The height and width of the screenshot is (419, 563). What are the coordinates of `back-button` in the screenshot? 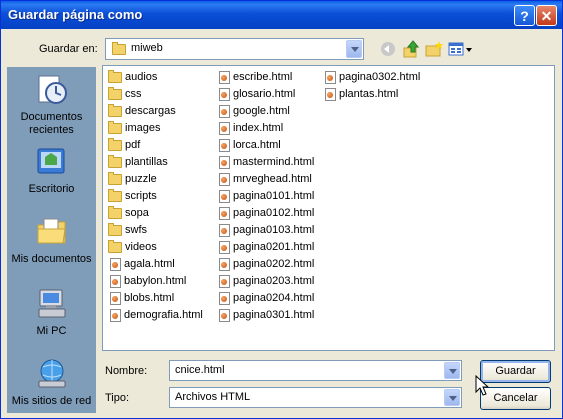 It's located at (388, 49).